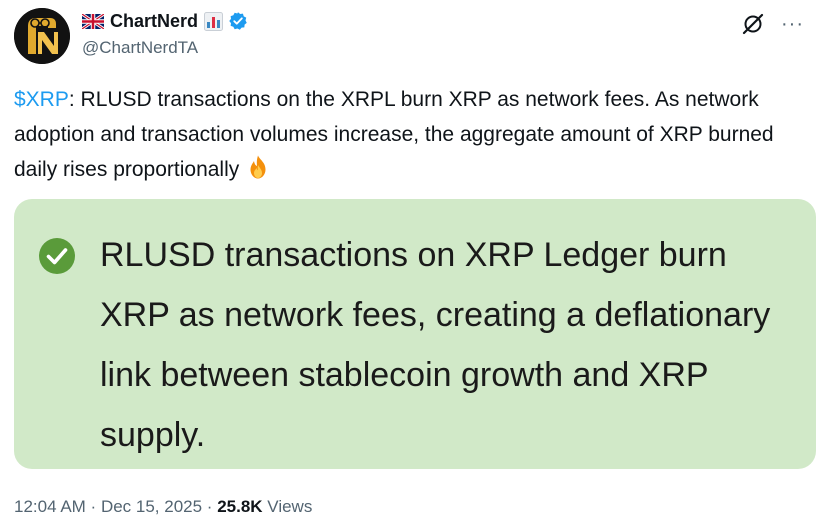  I want to click on uk-flag-icon, so click(93, 21).